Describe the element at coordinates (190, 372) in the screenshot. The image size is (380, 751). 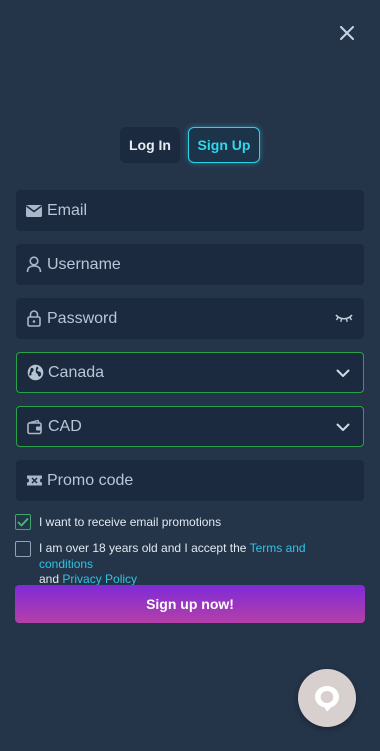
I see `country-select: Canada` at that location.